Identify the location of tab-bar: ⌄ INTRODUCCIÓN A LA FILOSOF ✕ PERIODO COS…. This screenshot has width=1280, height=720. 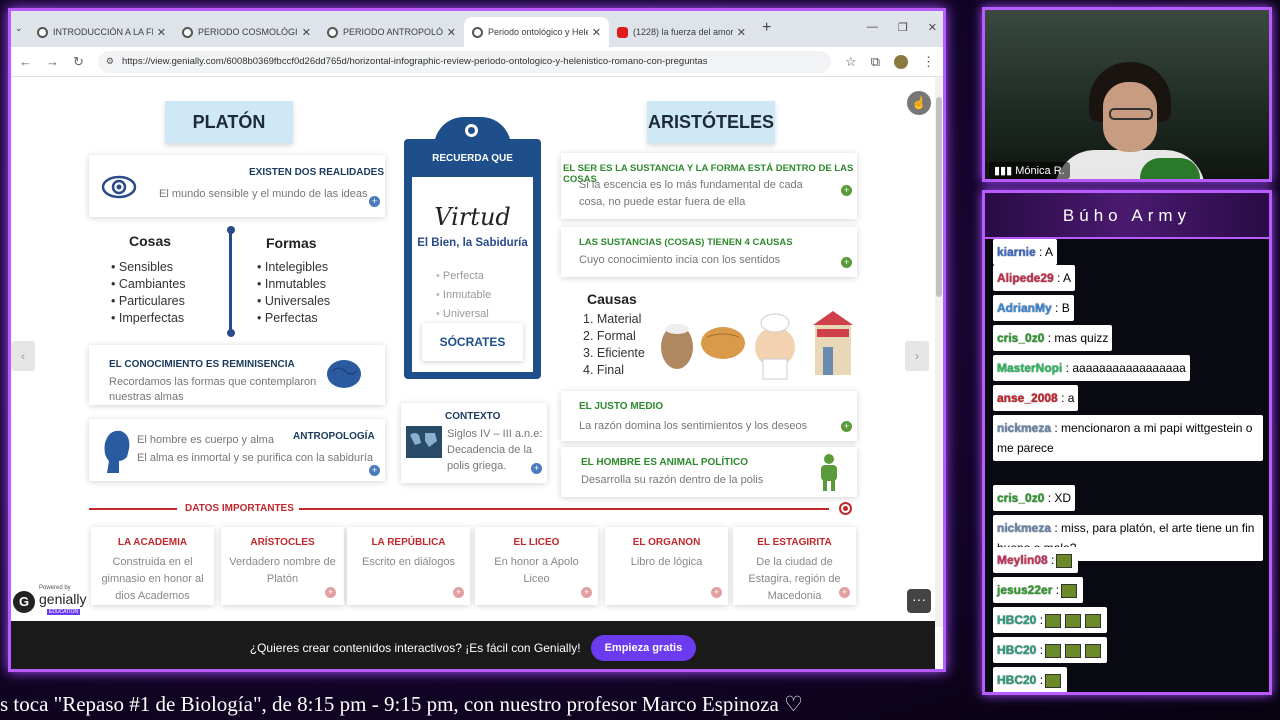
(477, 29).